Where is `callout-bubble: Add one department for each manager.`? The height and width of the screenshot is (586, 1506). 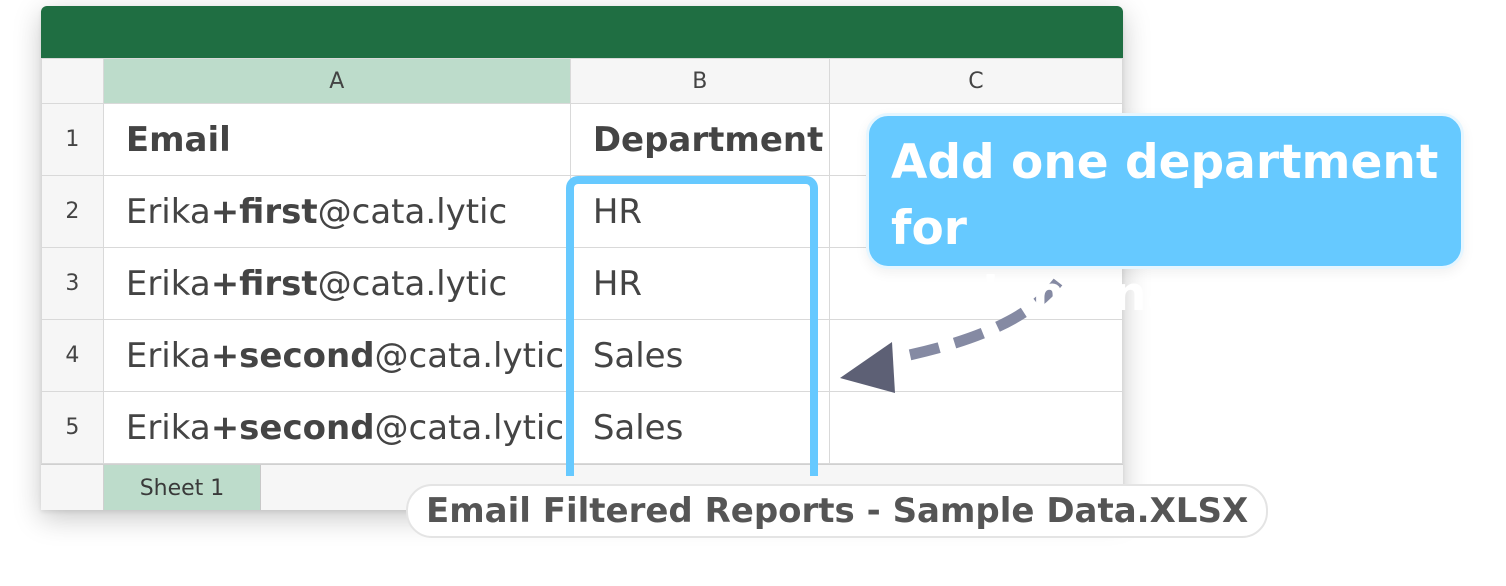
callout-bubble: Add one department for each manager. is located at coordinates (1165, 217).